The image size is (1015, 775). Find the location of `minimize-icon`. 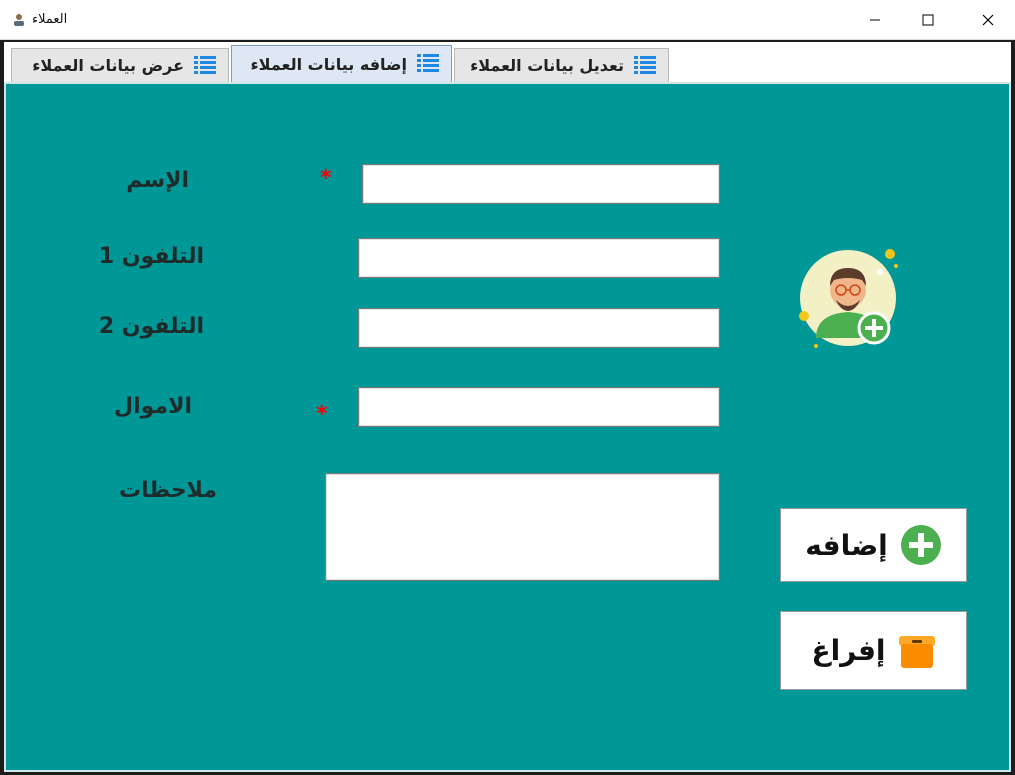

minimize-icon is located at coordinates (875, 20).